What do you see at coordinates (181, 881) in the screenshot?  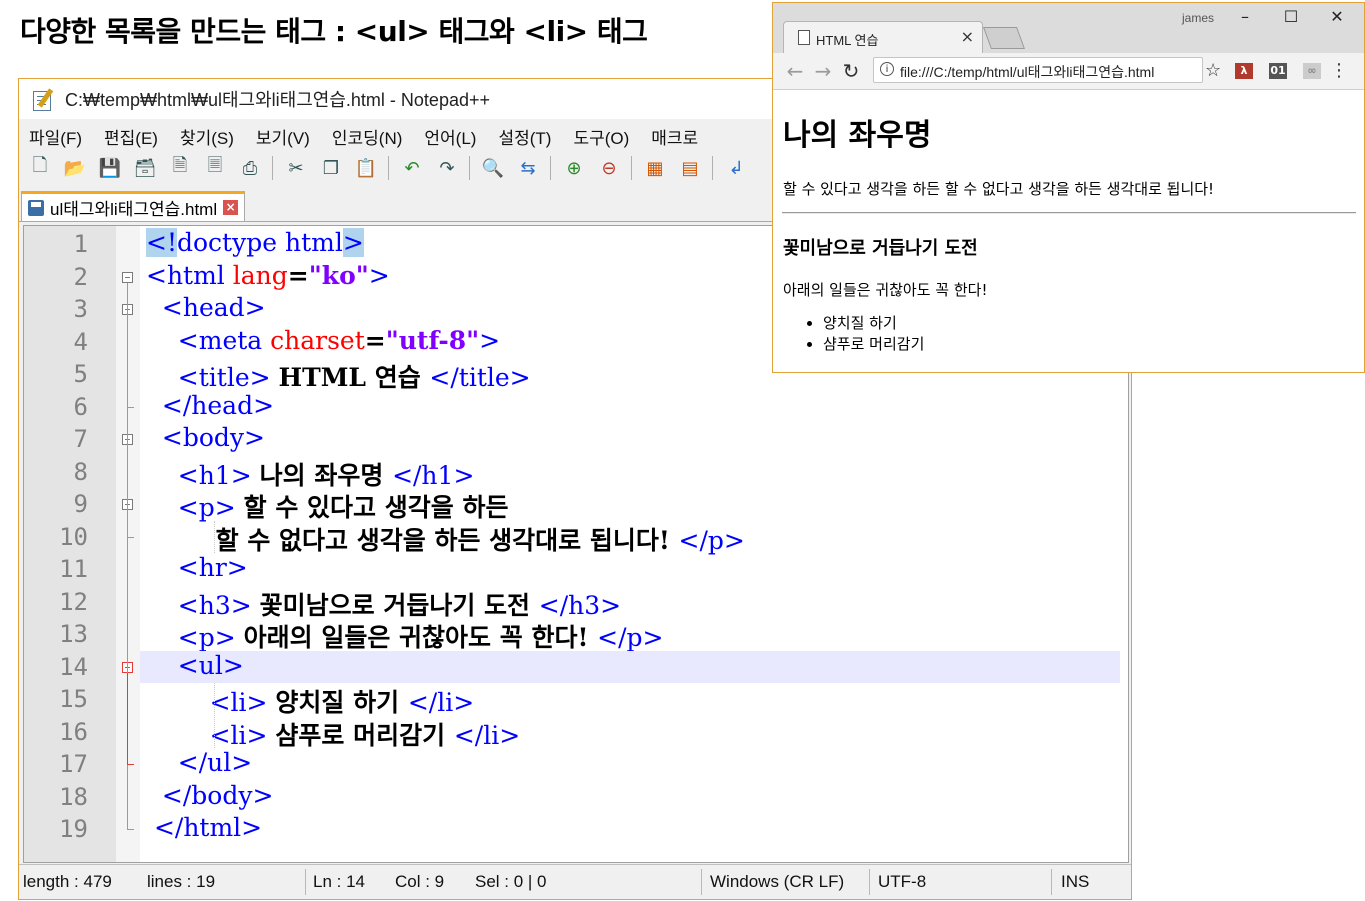 I see `status-lines: lines : 19` at bounding box center [181, 881].